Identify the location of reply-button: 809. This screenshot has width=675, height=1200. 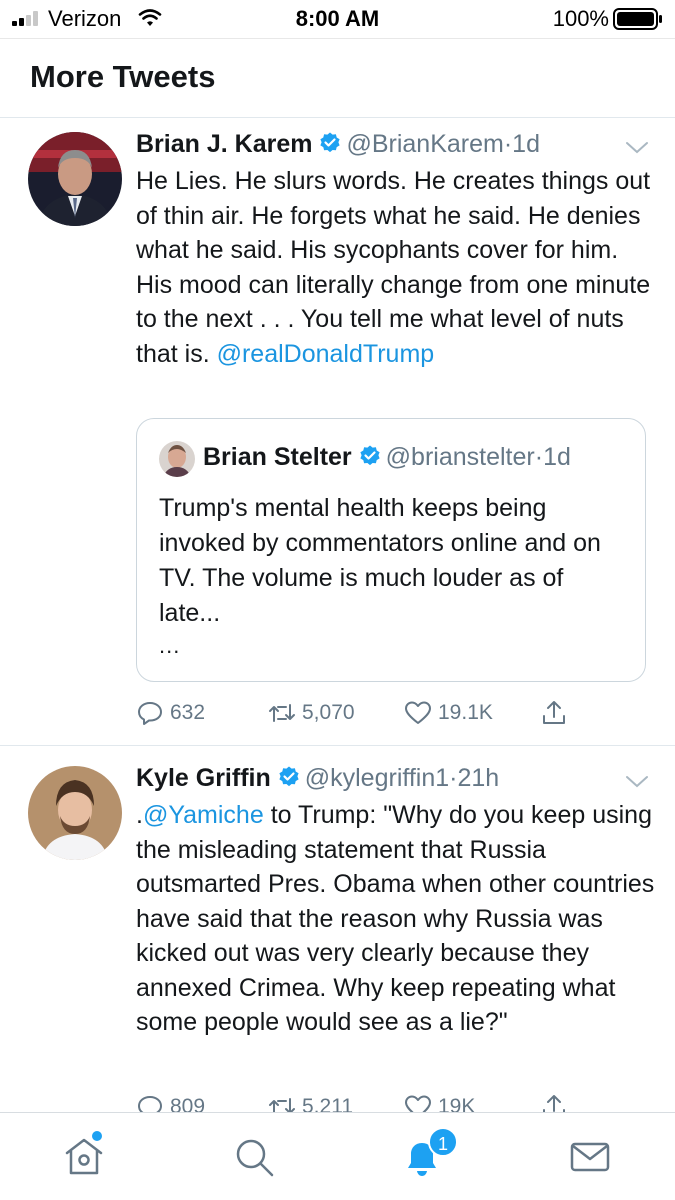
(170, 1101).